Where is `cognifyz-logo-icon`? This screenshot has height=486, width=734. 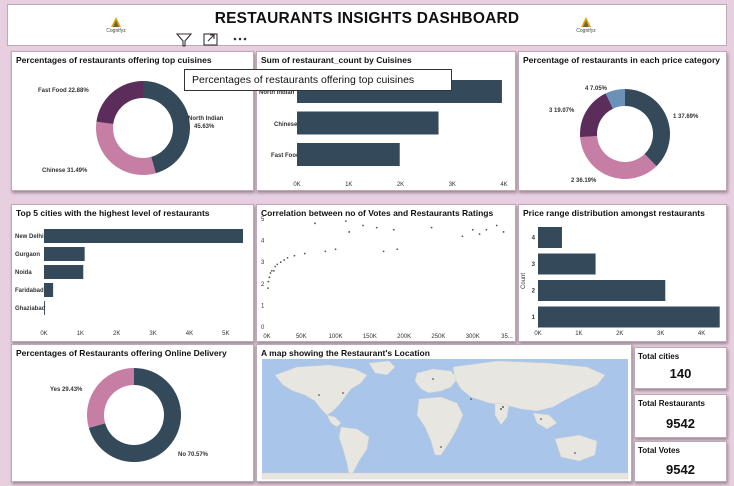
cognifyz-logo-icon is located at coordinates (586, 22).